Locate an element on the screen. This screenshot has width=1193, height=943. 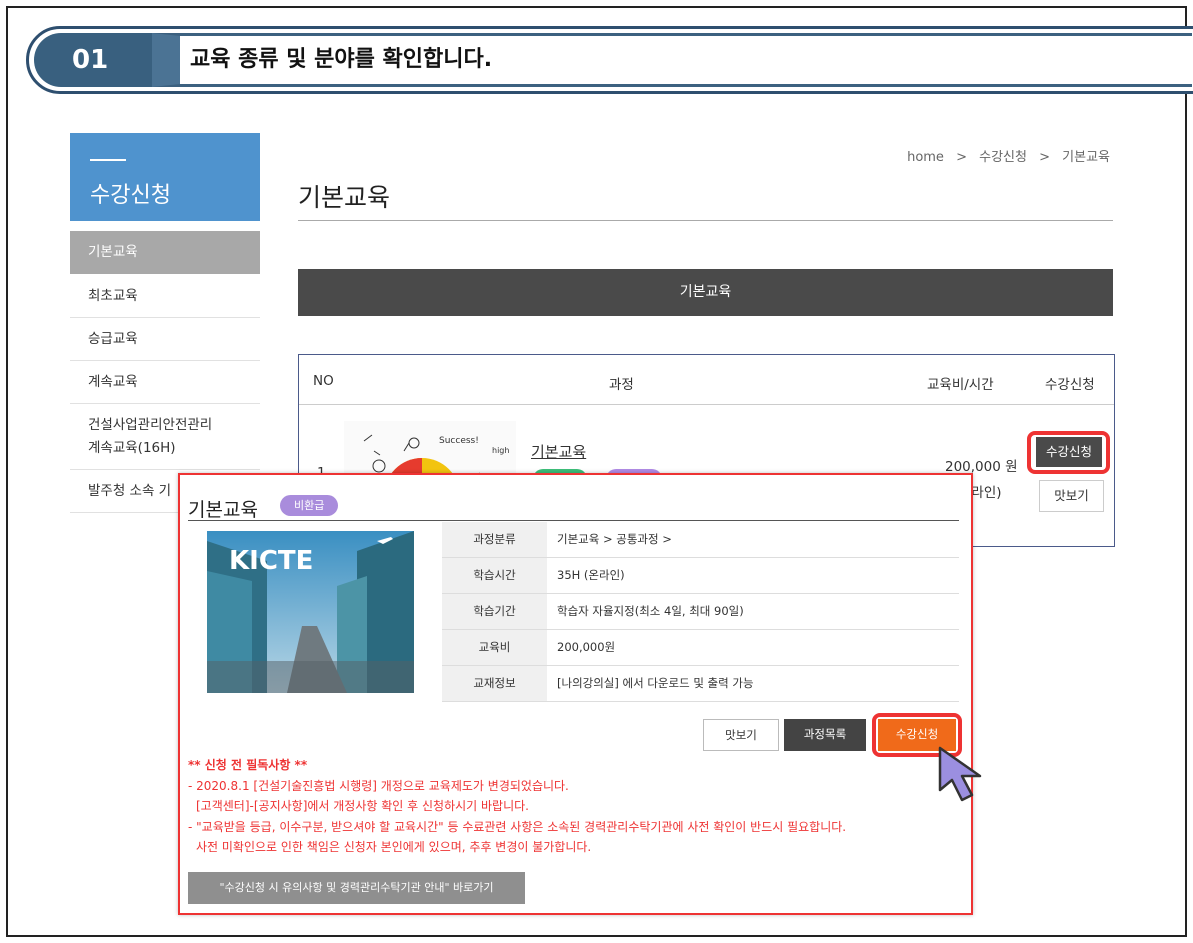
preview-button: 맛보기 is located at coordinates (1071, 496).